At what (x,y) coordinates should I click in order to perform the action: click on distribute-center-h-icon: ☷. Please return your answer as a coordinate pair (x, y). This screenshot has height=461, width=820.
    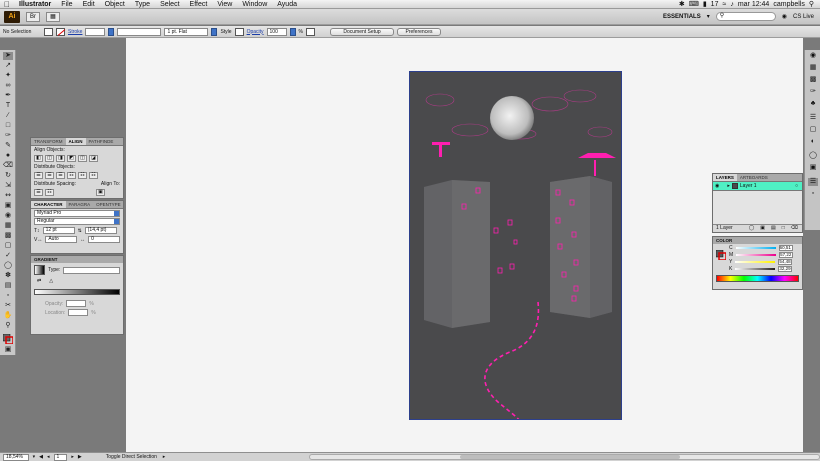
    Looking at the image, I should click on (82, 175).